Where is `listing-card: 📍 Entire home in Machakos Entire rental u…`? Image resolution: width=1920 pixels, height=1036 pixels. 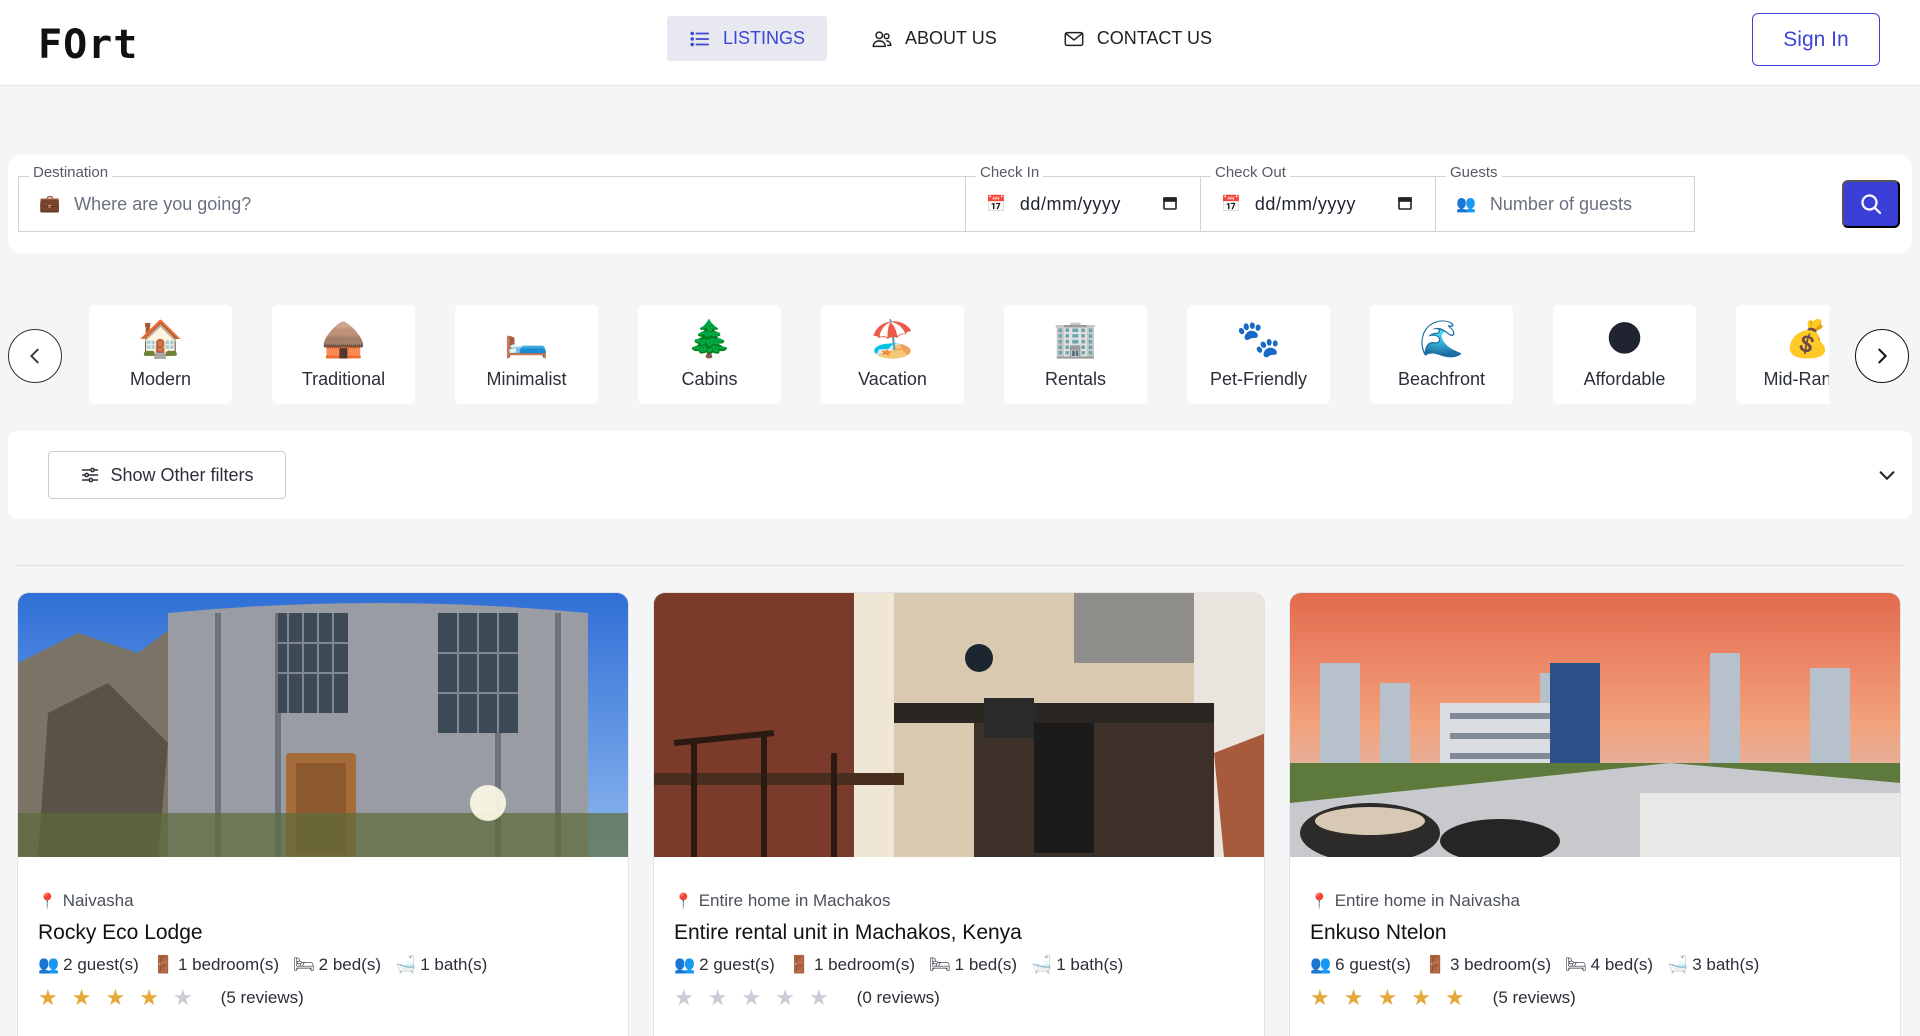 listing-card: 📍 Entire home in Machakos Entire rental u… is located at coordinates (959, 814).